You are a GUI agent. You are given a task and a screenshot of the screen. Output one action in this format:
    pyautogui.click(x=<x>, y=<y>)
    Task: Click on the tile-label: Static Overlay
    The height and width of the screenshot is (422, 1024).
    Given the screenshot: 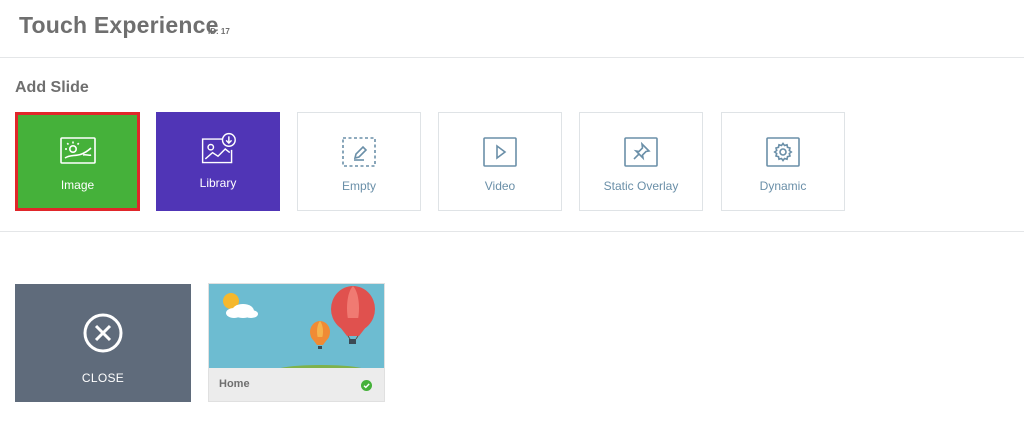 What is the action you would take?
    pyautogui.click(x=641, y=186)
    